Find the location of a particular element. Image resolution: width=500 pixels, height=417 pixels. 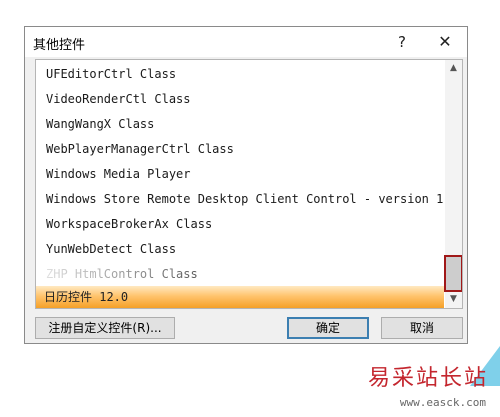

list-item: WangWangX Class is located at coordinates (100, 124).